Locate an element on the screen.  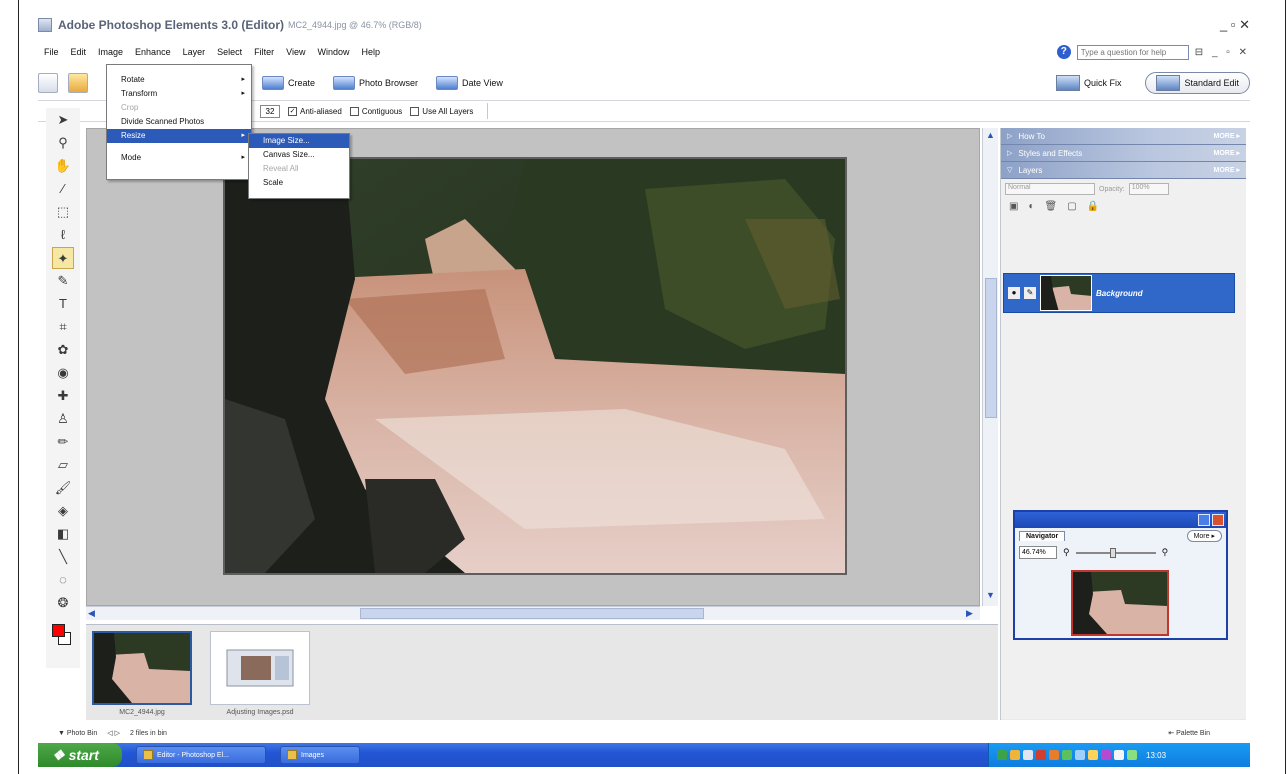
help-search-input is located at coordinates (1132, 52).